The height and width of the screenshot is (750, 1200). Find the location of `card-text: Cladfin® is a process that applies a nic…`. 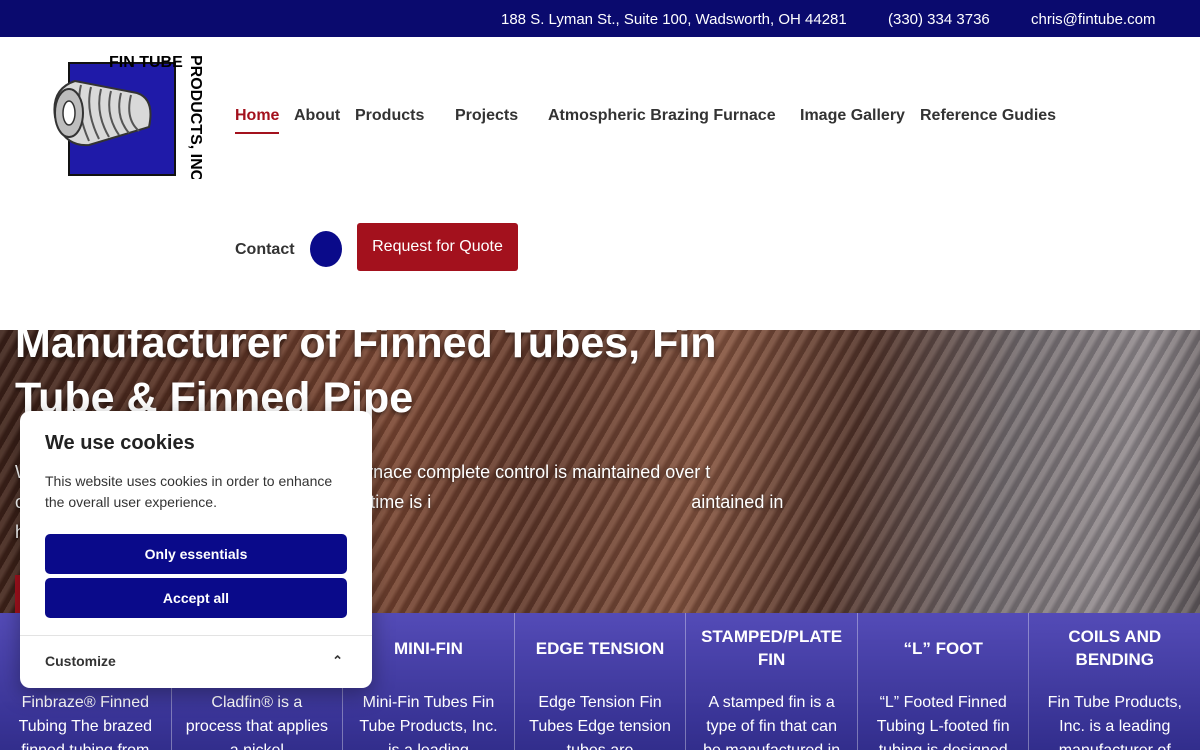

card-text: Cladfin® is a process that applies a nic… is located at coordinates (257, 722).